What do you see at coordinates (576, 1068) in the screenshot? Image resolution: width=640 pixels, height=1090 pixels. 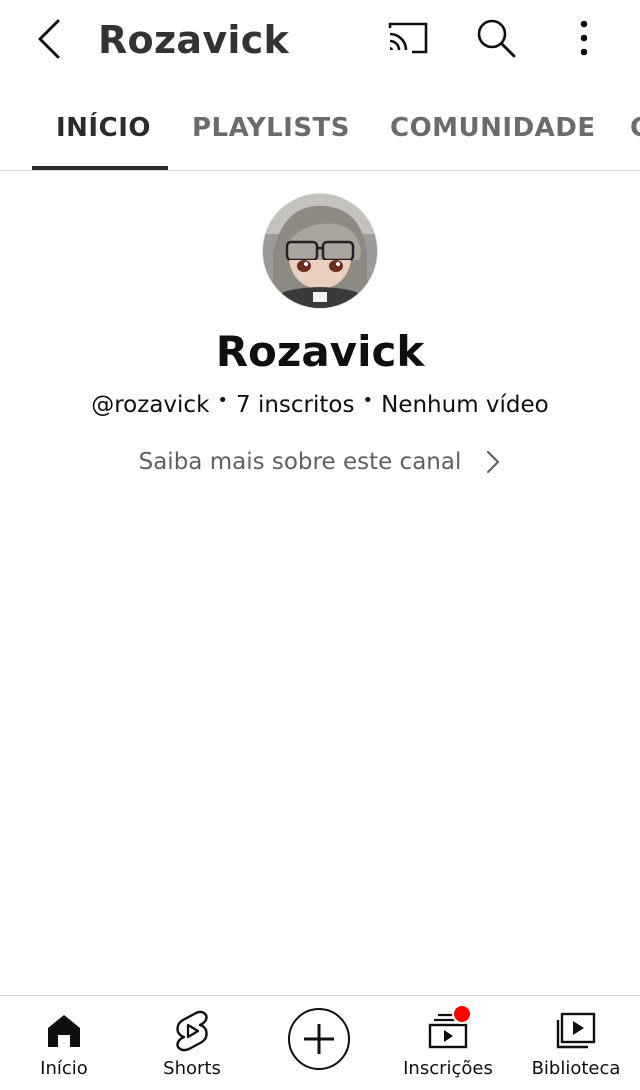 I see `nav-library-label: Biblioteca` at bounding box center [576, 1068].